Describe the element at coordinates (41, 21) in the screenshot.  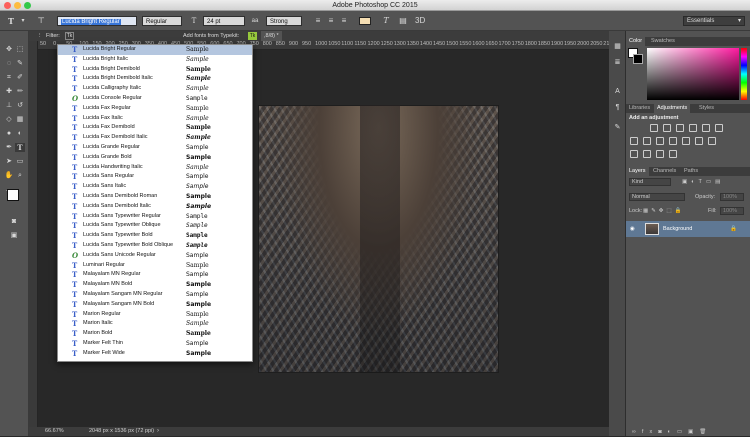
I see `toggle-text-orientation-icon: ⊤` at that location.